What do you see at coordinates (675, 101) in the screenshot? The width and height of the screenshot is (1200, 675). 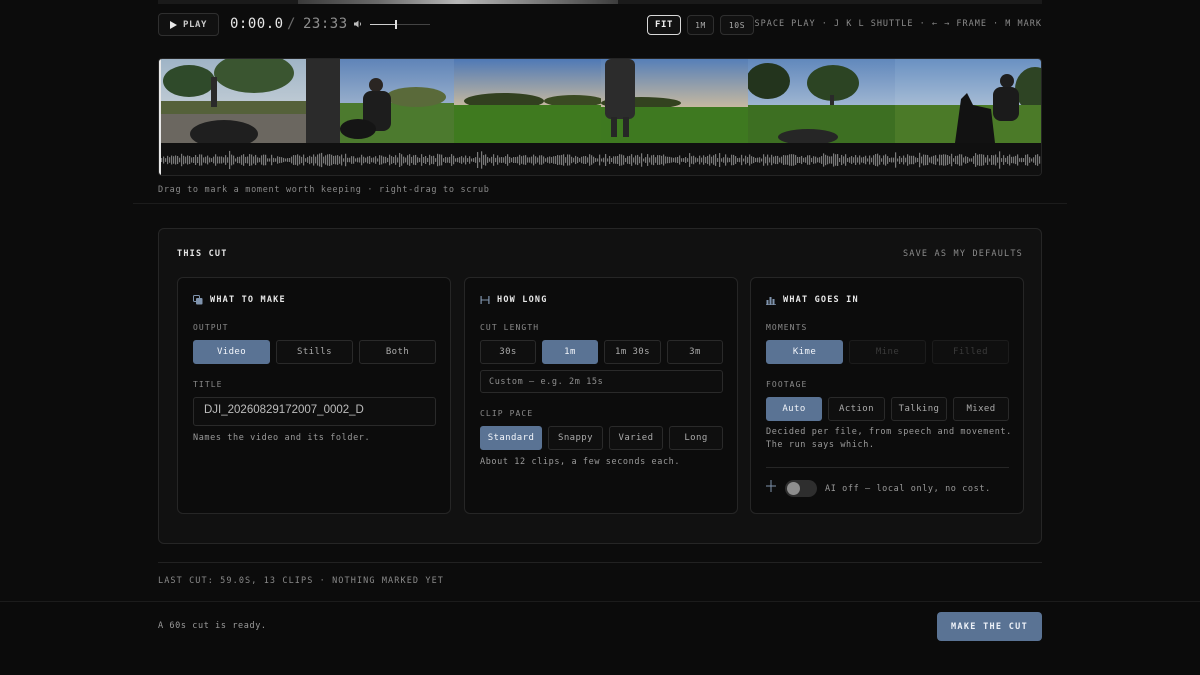 I see `thumbnail-walking-figure` at bounding box center [675, 101].